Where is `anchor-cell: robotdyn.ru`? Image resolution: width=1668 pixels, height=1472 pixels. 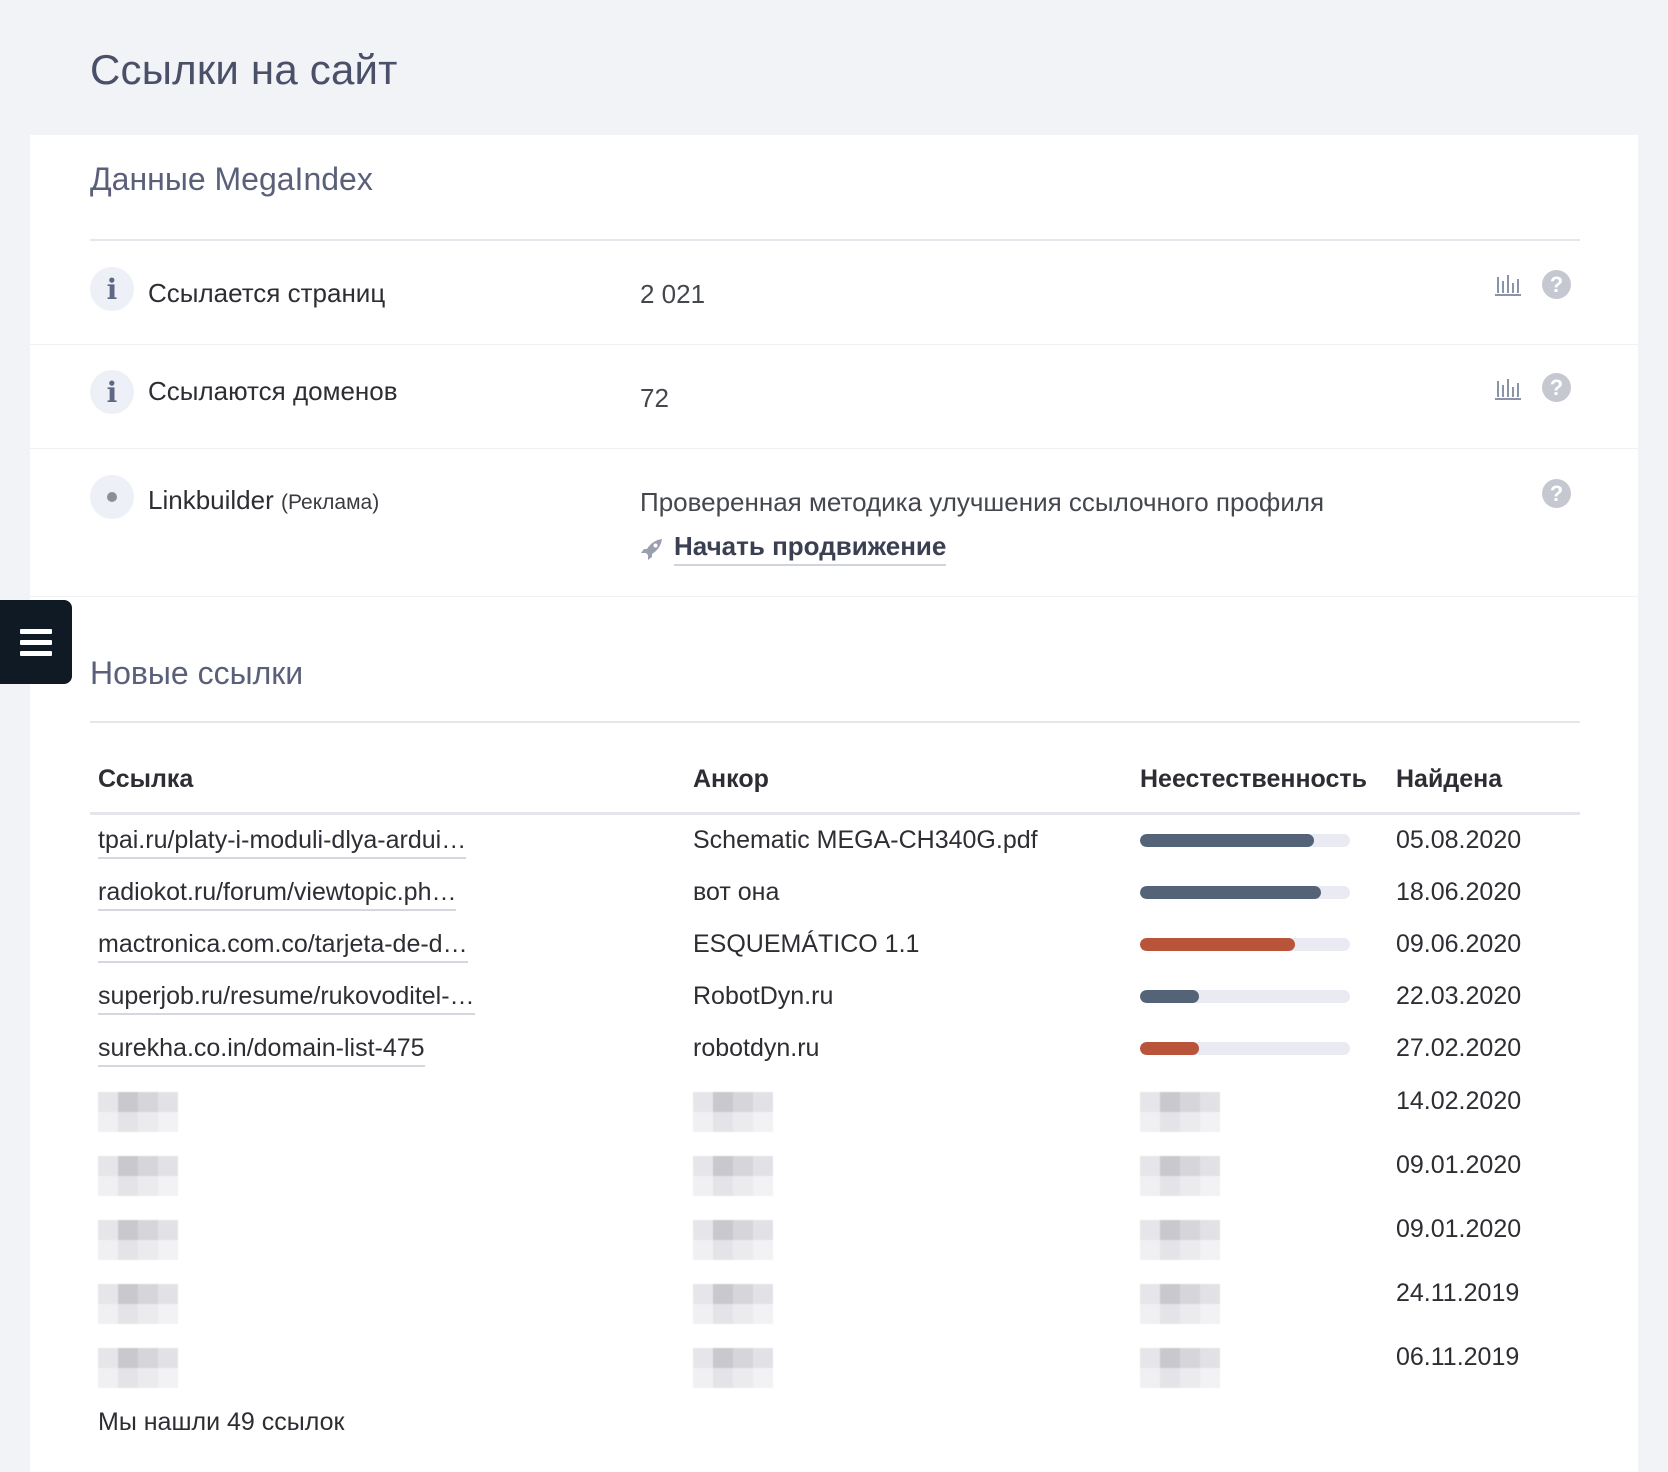 anchor-cell: robotdyn.ru is located at coordinates (756, 1048).